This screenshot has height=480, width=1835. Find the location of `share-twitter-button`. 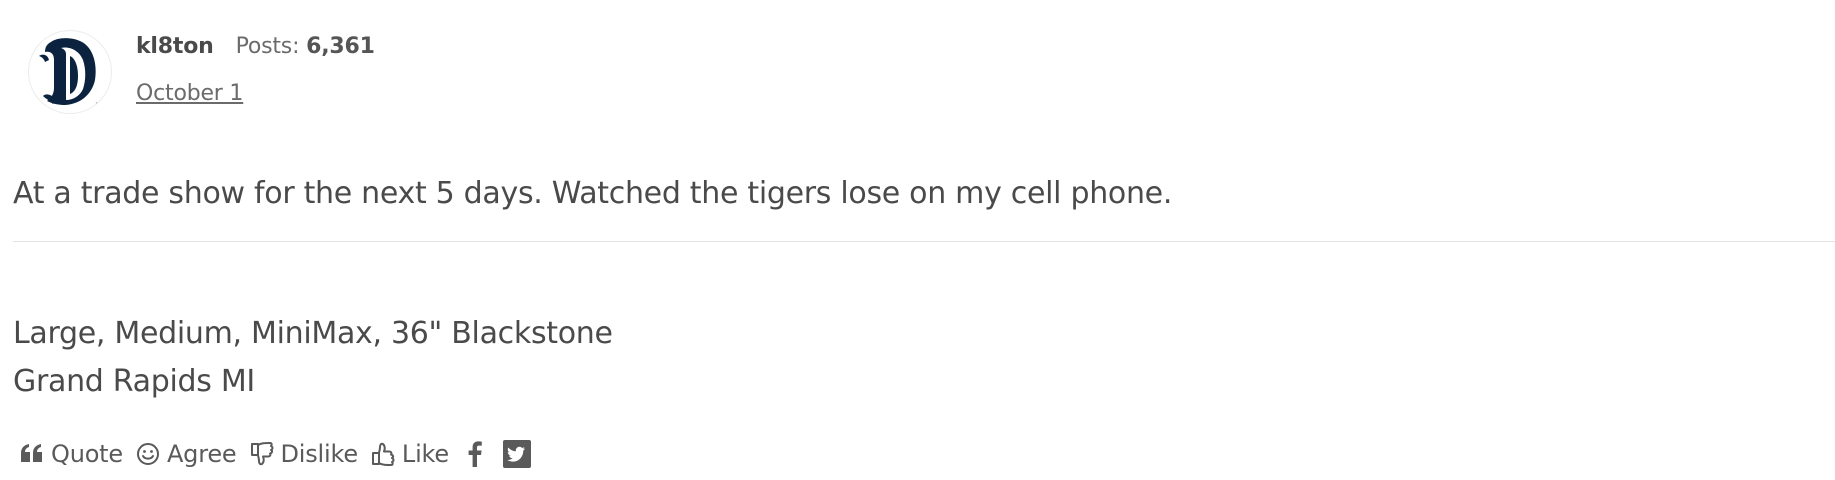

share-twitter-button is located at coordinates (516, 454).